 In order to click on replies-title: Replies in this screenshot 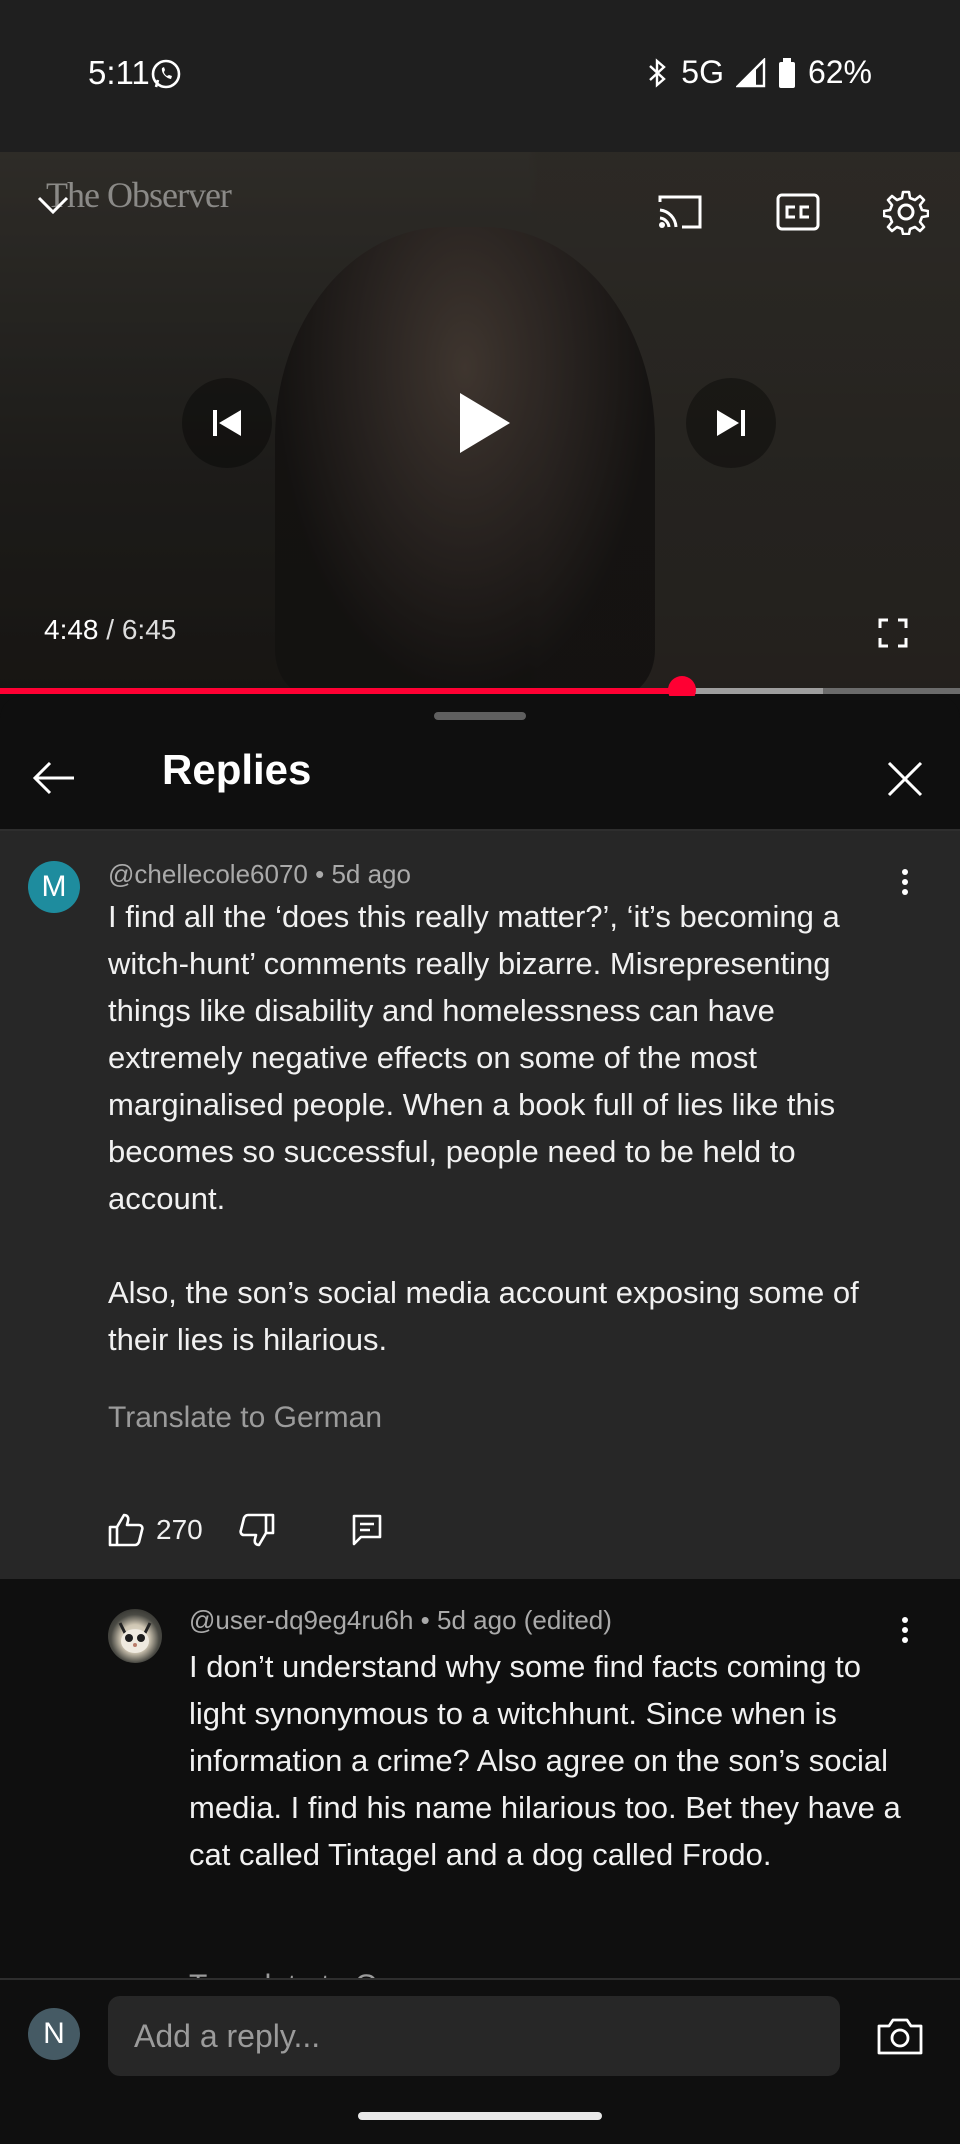, I will do `click(237, 769)`.